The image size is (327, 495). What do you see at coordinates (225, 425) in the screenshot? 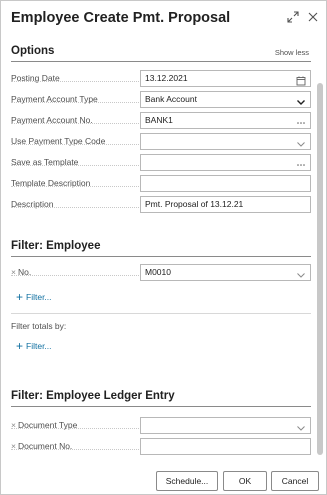
I see `document-type-select` at bounding box center [225, 425].